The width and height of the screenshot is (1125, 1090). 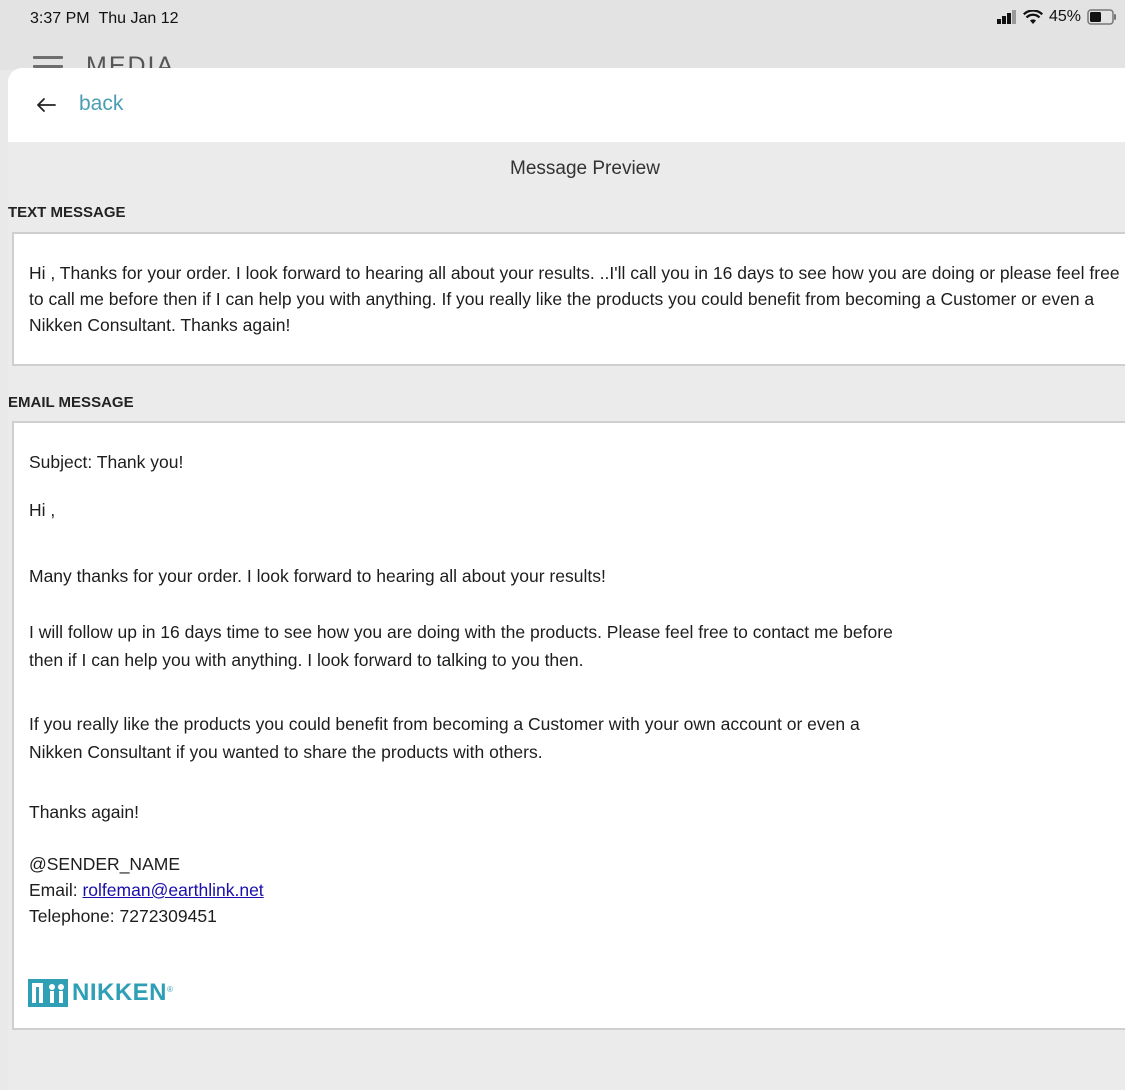 I want to click on status-date-value: Thu Jan 12, so click(x=138, y=18).